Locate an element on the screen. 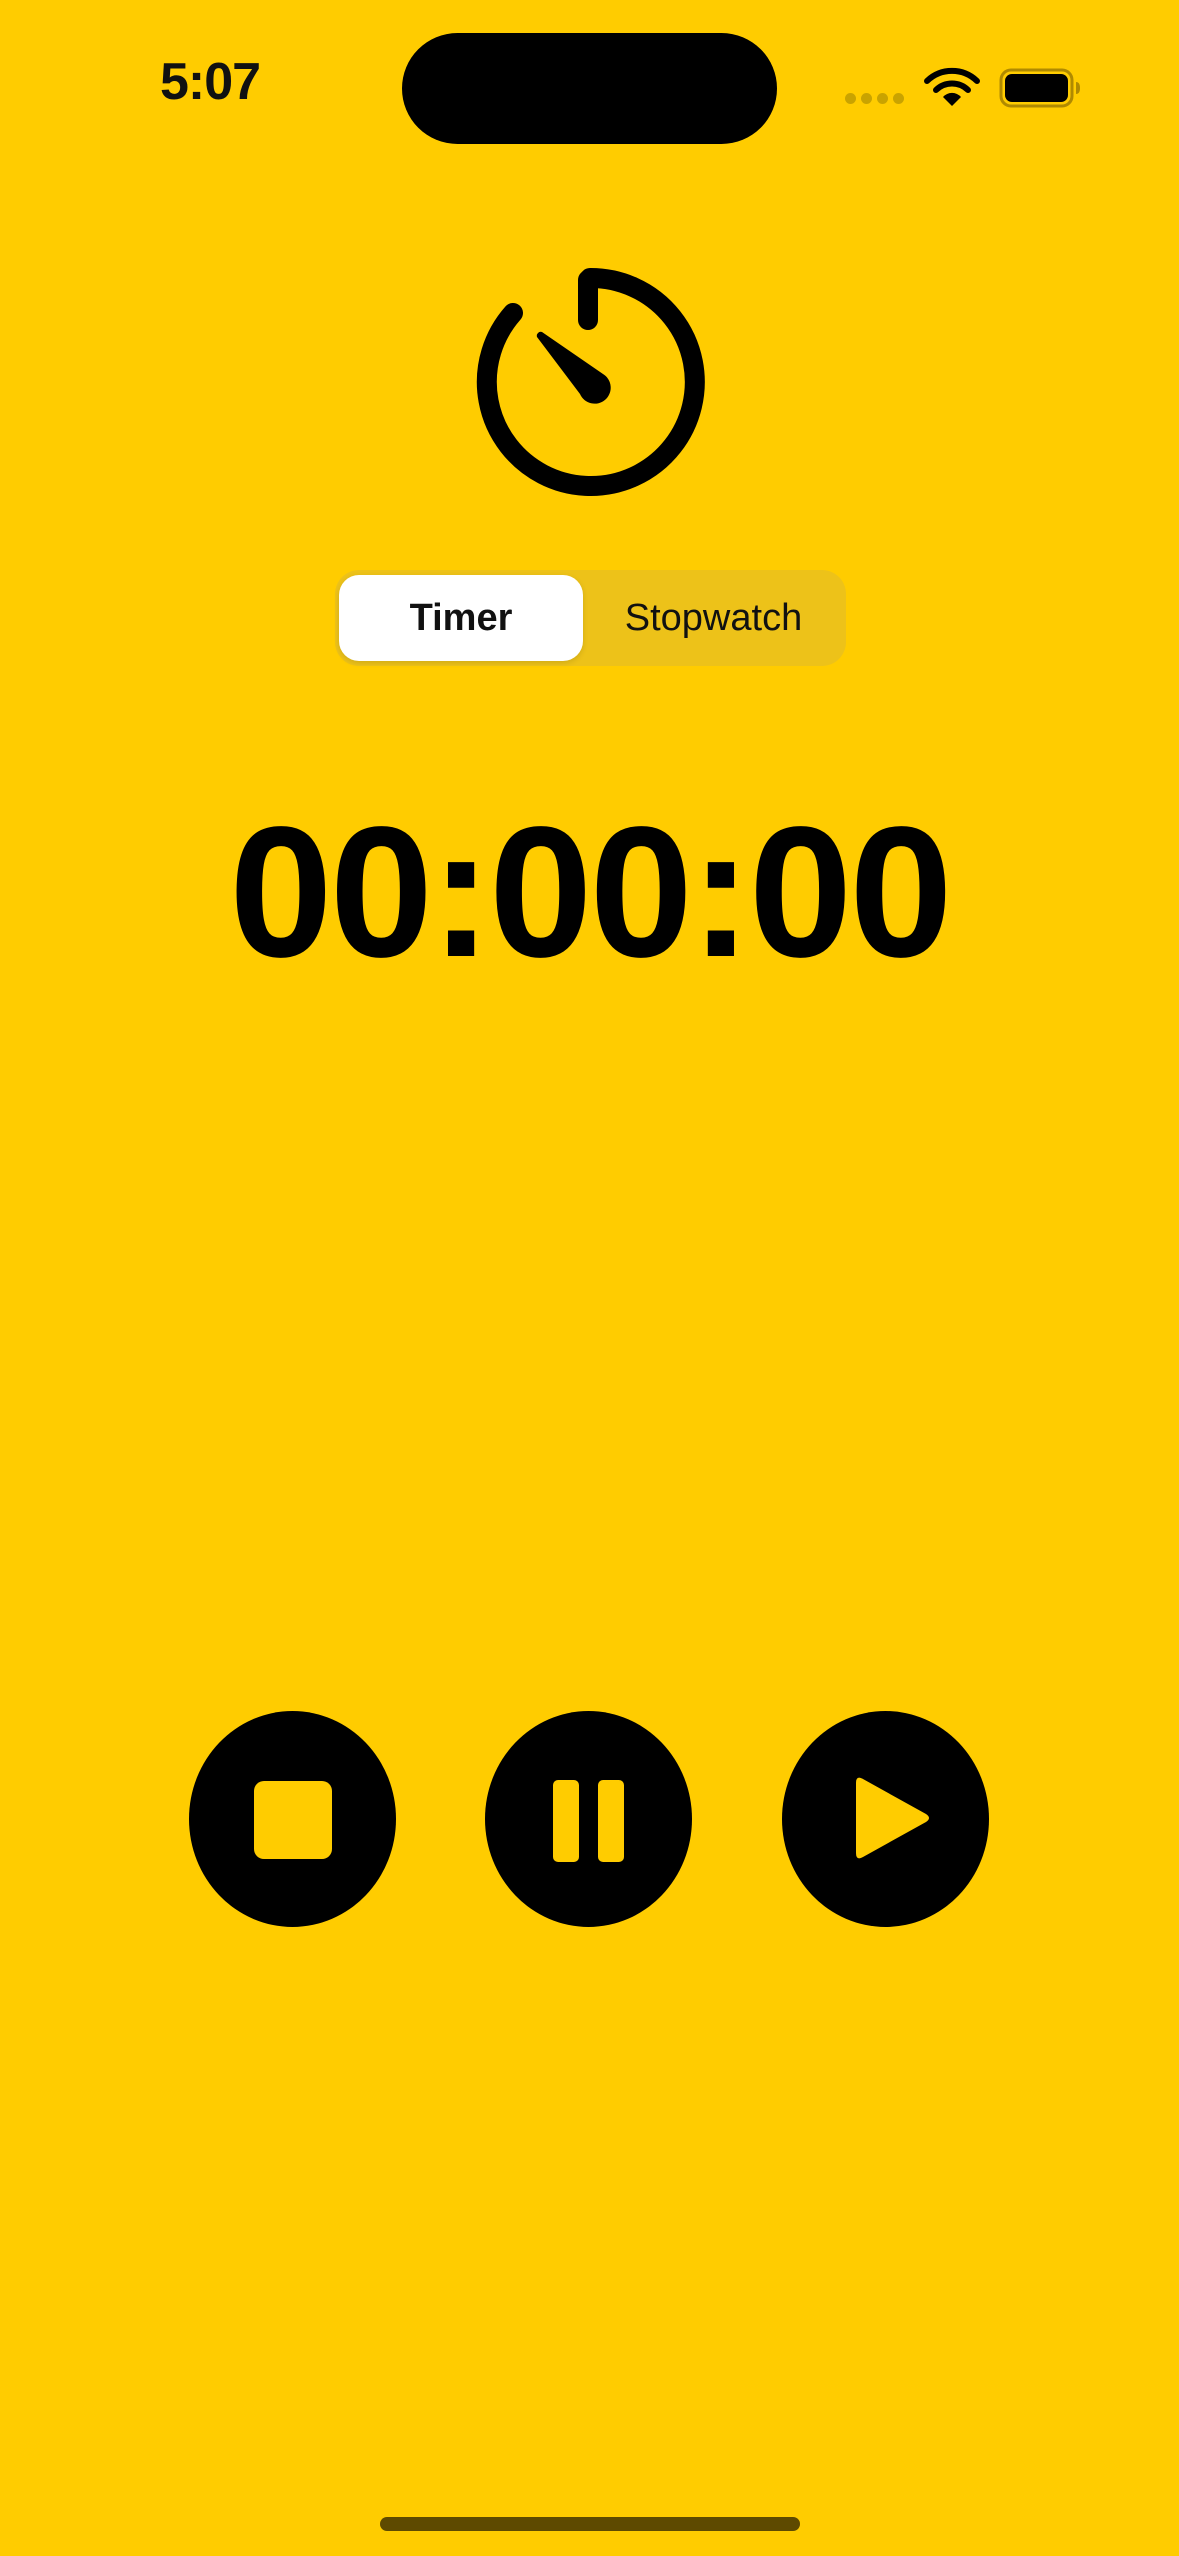  stop-button is located at coordinates (292, 1819).